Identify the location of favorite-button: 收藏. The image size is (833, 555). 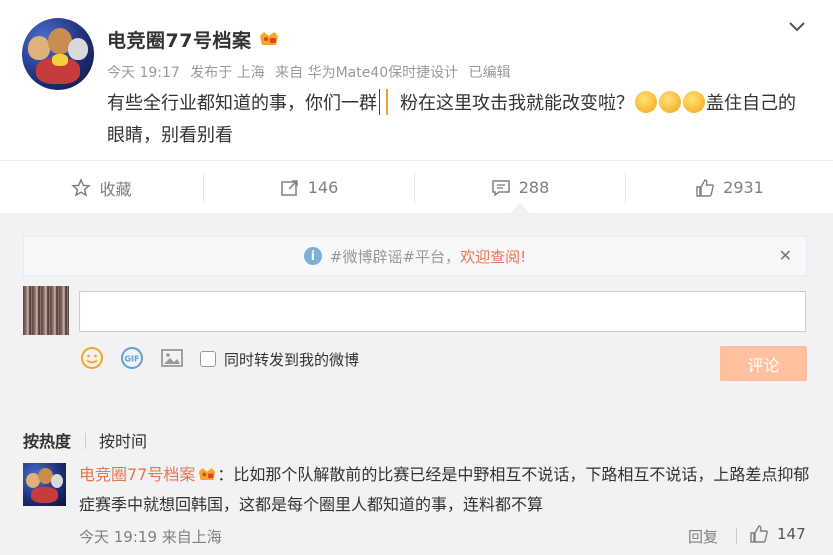
(101, 187).